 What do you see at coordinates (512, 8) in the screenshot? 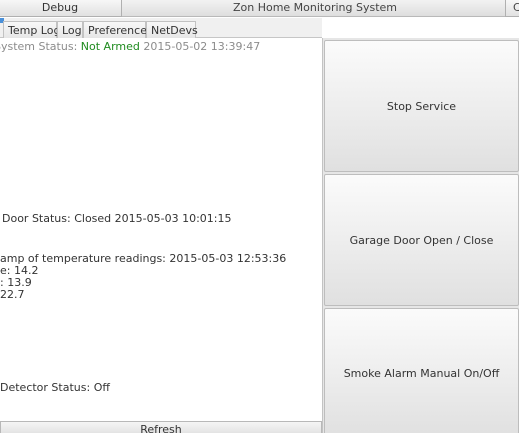
I see `close-button: C` at bounding box center [512, 8].